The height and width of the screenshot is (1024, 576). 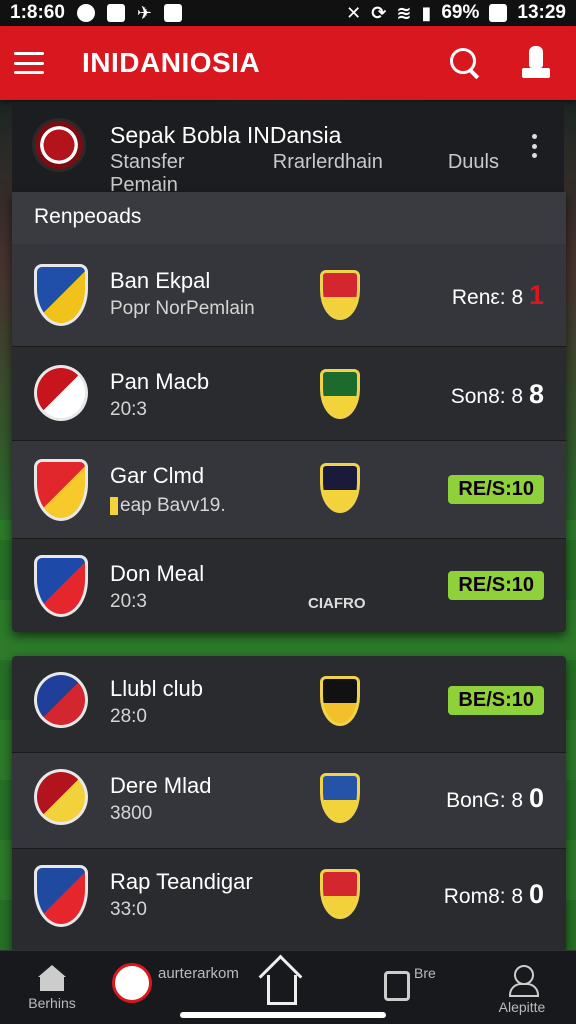 I want to click on score-badge: BE/S:10, so click(x=496, y=700).